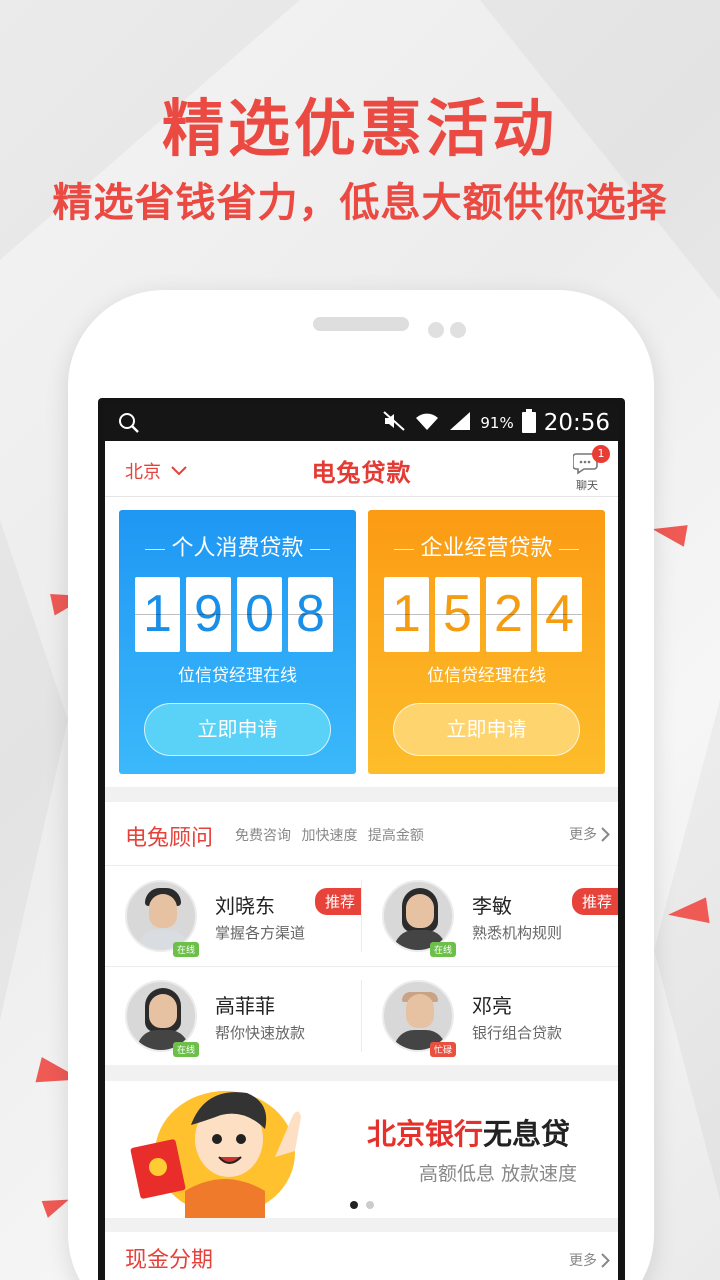 The image size is (720, 1280). I want to click on signal-icon, so click(460, 423).